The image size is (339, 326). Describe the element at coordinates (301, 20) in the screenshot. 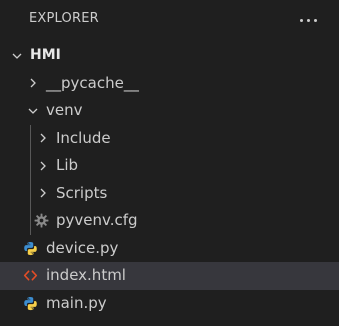

I see `ellipsis-icon` at that location.